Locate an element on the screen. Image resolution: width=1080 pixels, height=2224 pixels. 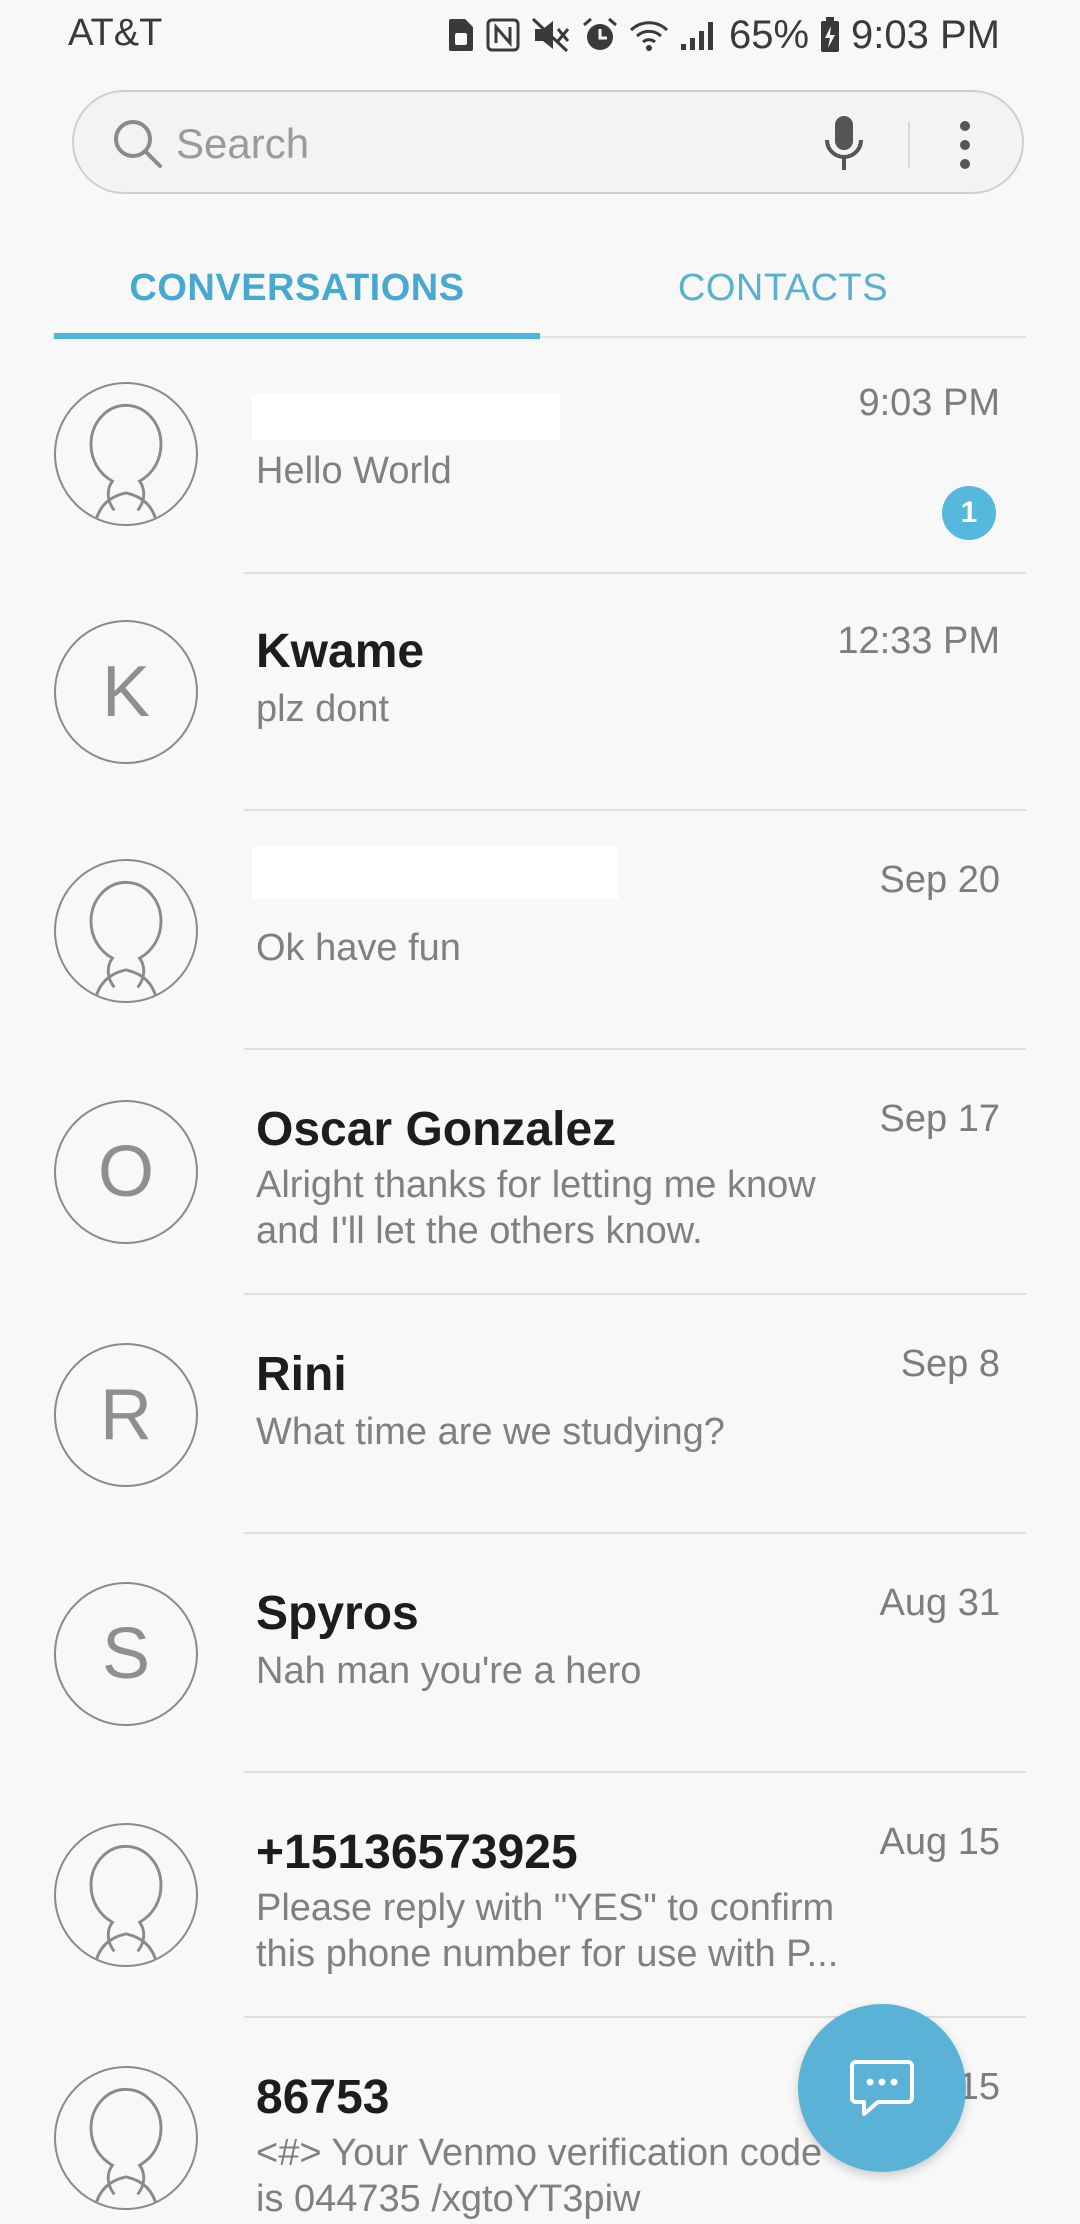
message-time: Sep 20 is located at coordinates (939, 880).